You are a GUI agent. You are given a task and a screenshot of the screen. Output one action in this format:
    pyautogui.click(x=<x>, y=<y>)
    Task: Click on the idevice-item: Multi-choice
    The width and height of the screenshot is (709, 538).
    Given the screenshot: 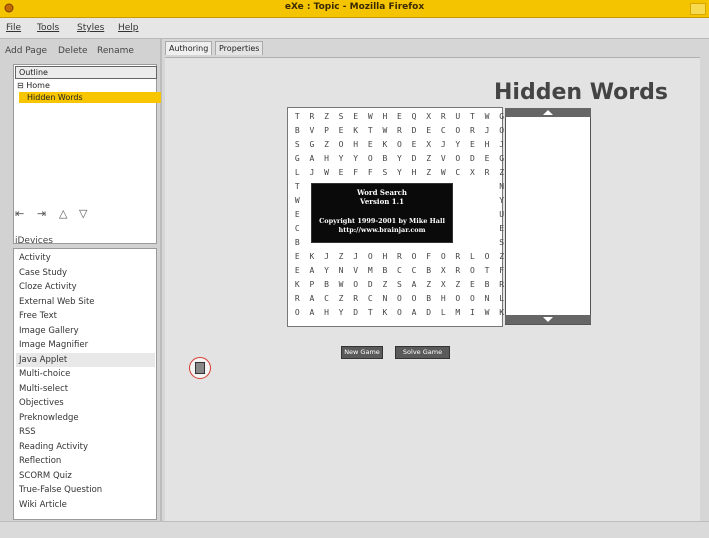 What is the action you would take?
    pyautogui.click(x=85, y=374)
    